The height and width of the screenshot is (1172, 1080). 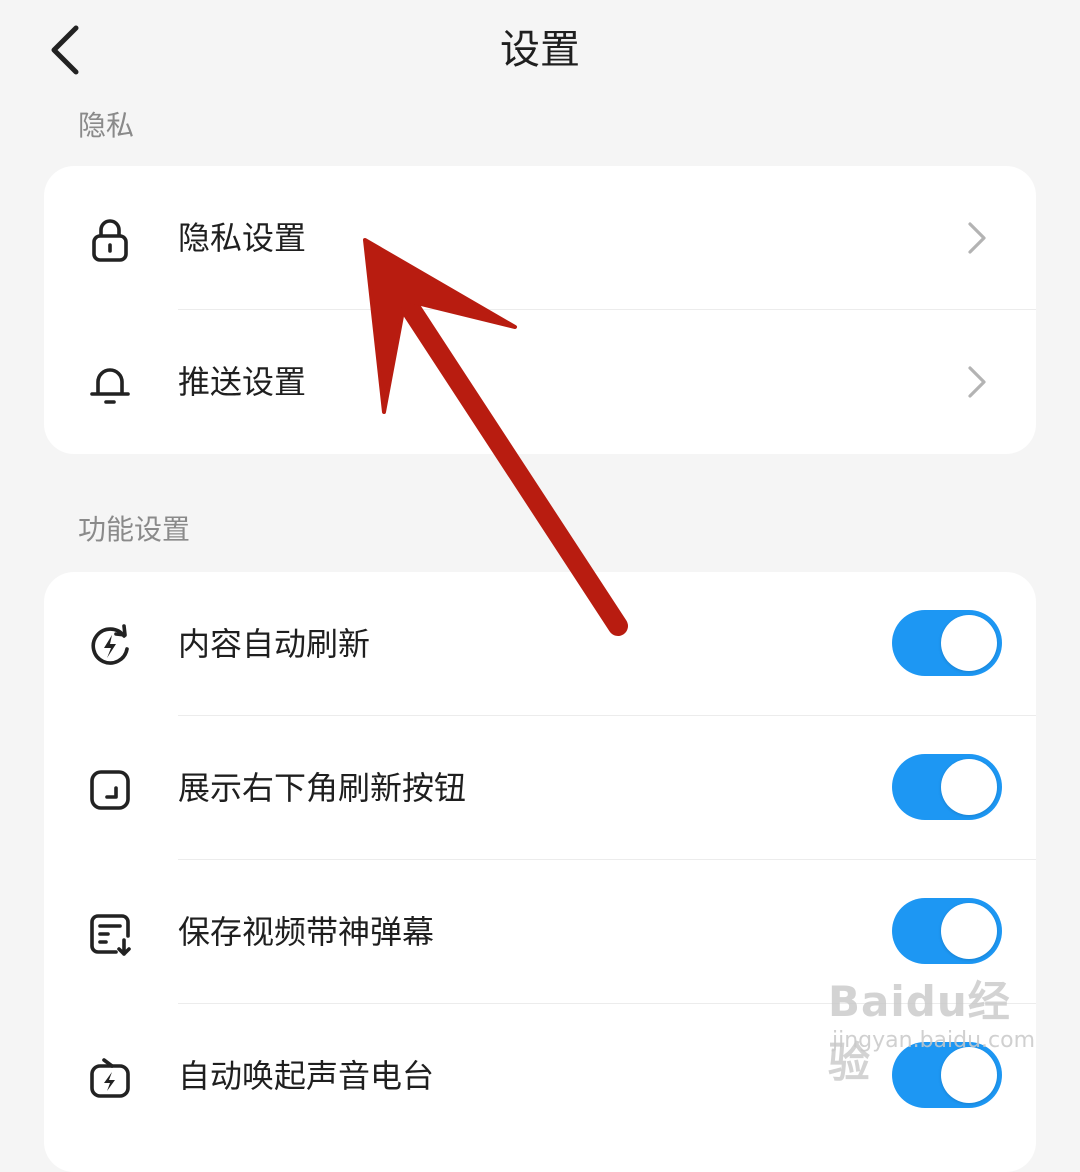 I want to click on watermark-url: jingyan.baidu.com, so click(x=934, y=1040).